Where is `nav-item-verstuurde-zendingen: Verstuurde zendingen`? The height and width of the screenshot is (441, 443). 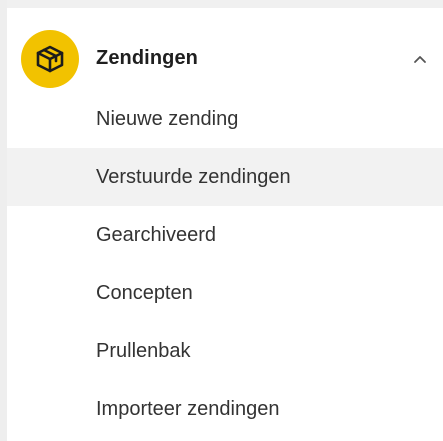 nav-item-verstuurde-zendingen: Verstuurde zendingen is located at coordinates (225, 177).